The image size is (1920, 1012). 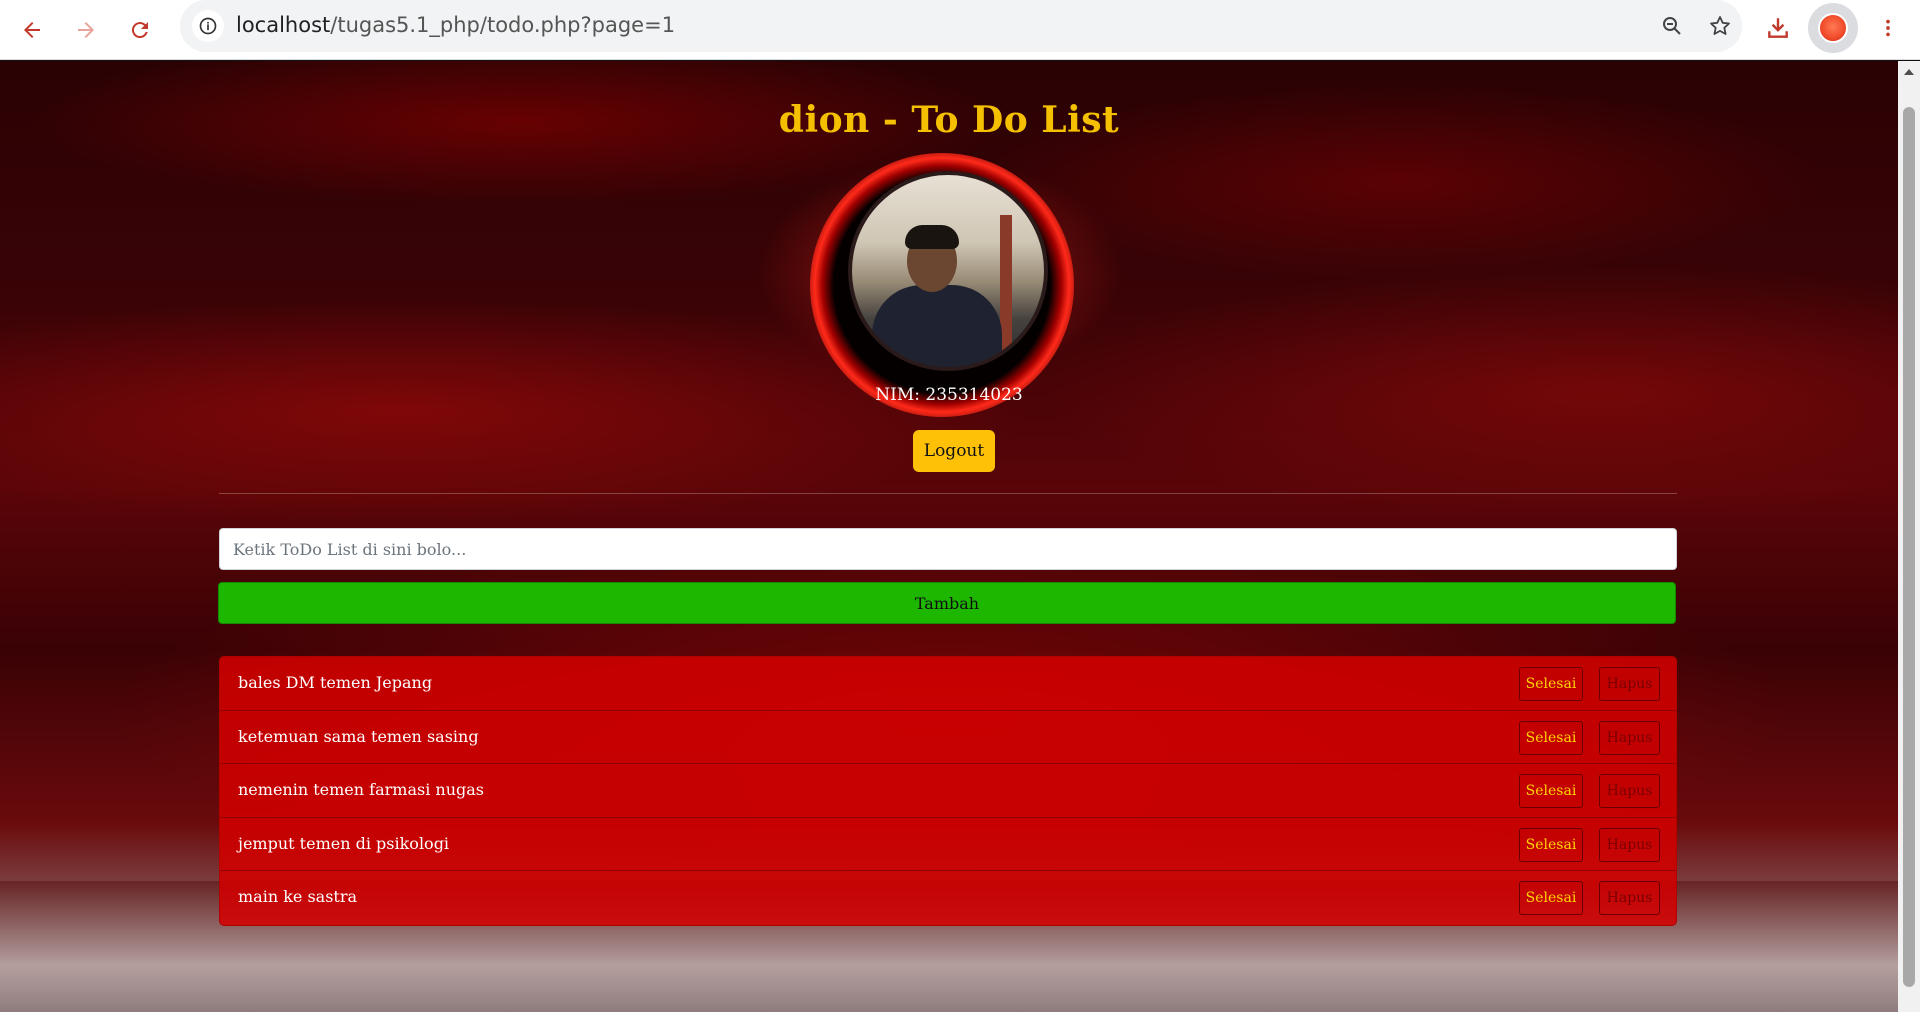 I want to click on todo-text: ketemuan sama temen sasing, so click(x=358, y=736).